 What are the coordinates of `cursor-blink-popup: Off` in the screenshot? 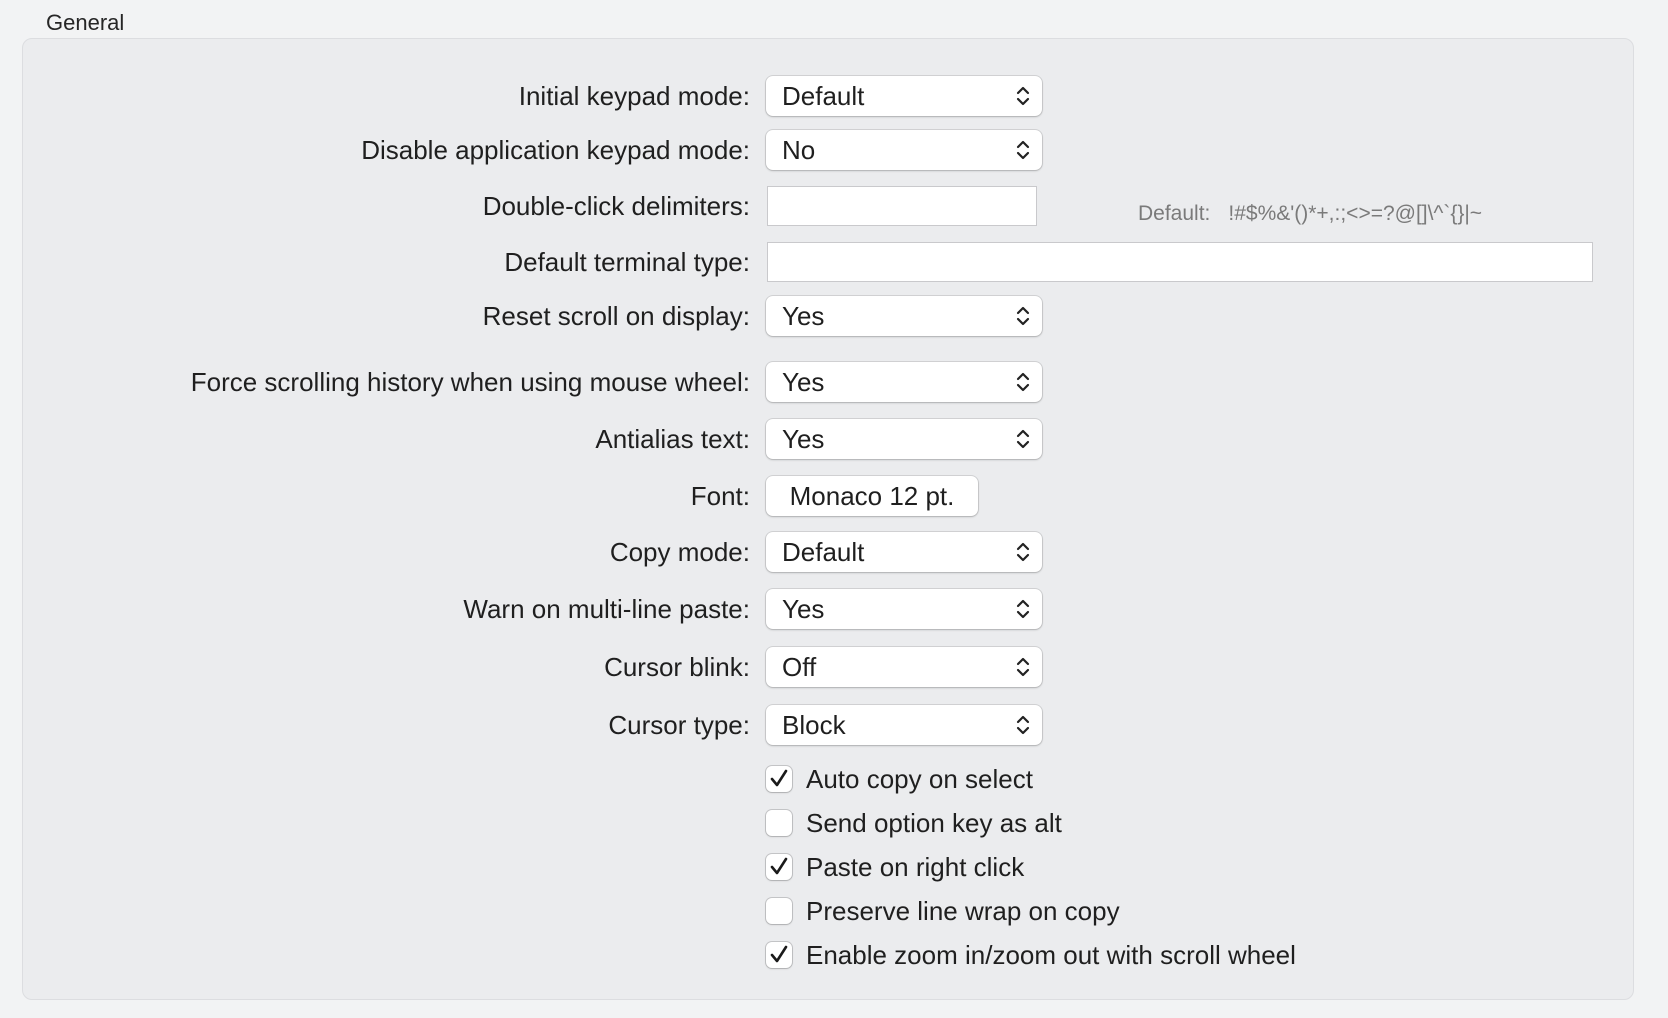 It's located at (904, 667).